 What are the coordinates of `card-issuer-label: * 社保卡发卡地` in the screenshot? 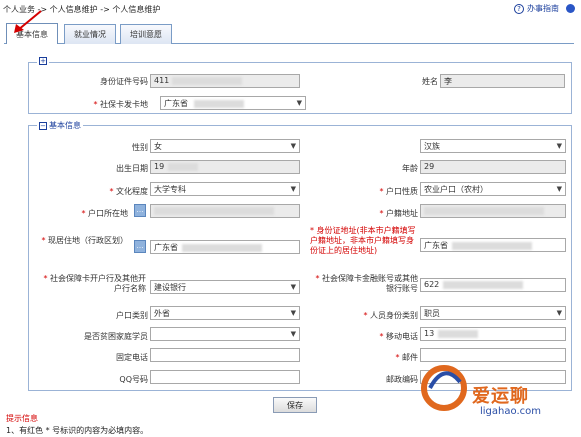 It's located at (120, 104).